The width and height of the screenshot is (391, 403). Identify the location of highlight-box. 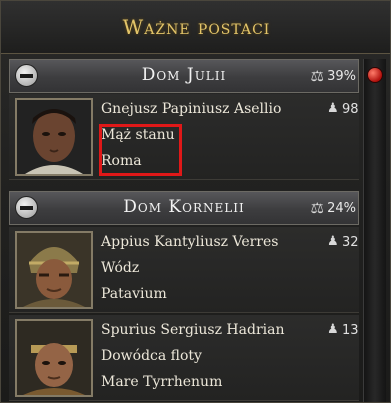
(140, 150).